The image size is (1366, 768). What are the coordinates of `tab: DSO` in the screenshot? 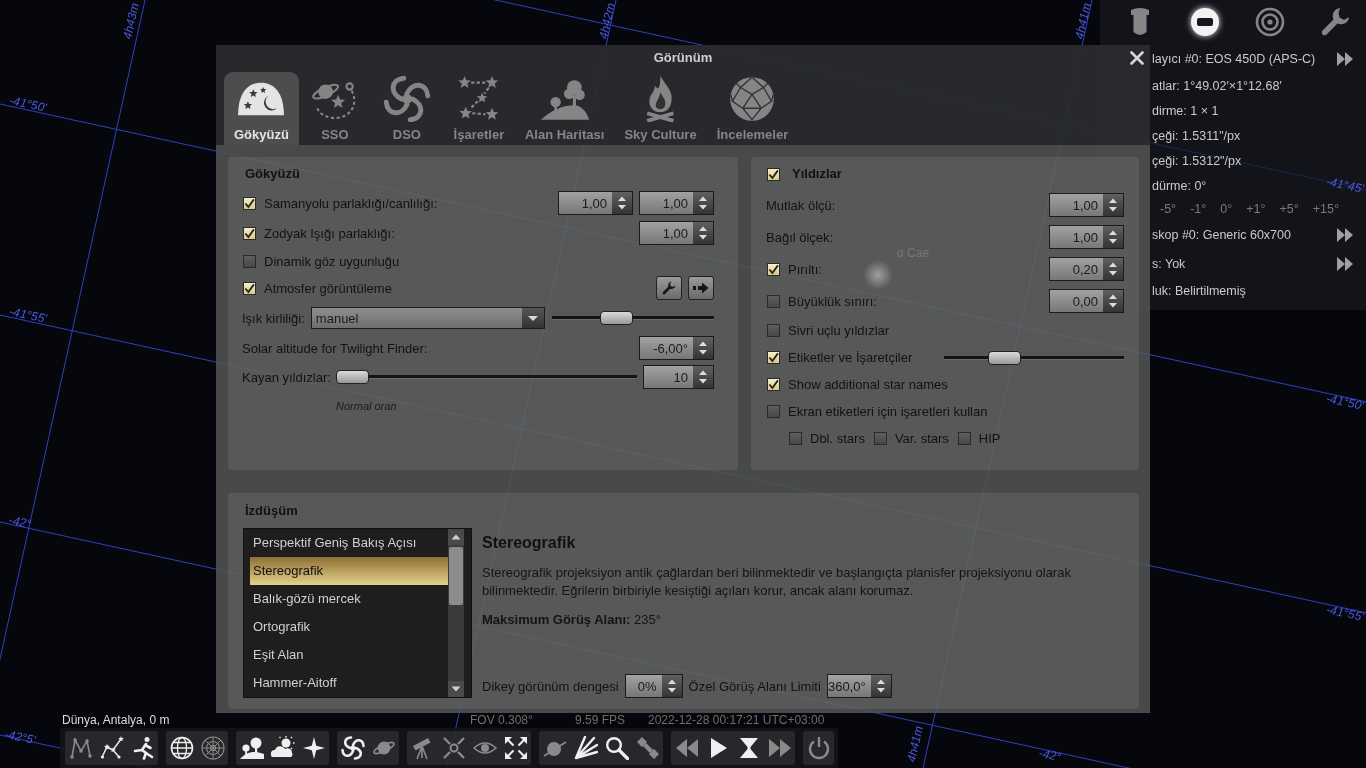 It's located at (406, 108).